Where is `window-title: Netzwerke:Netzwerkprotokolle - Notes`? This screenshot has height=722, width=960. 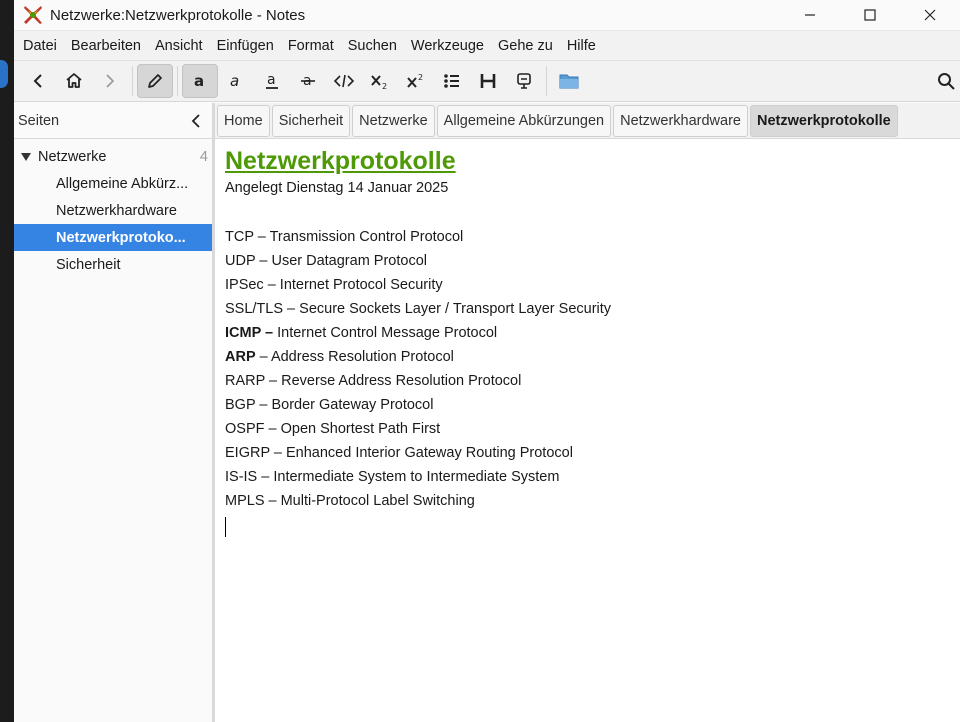
window-title: Netzwerke:Netzwerkprotokolle - Notes is located at coordinates (178, 15).